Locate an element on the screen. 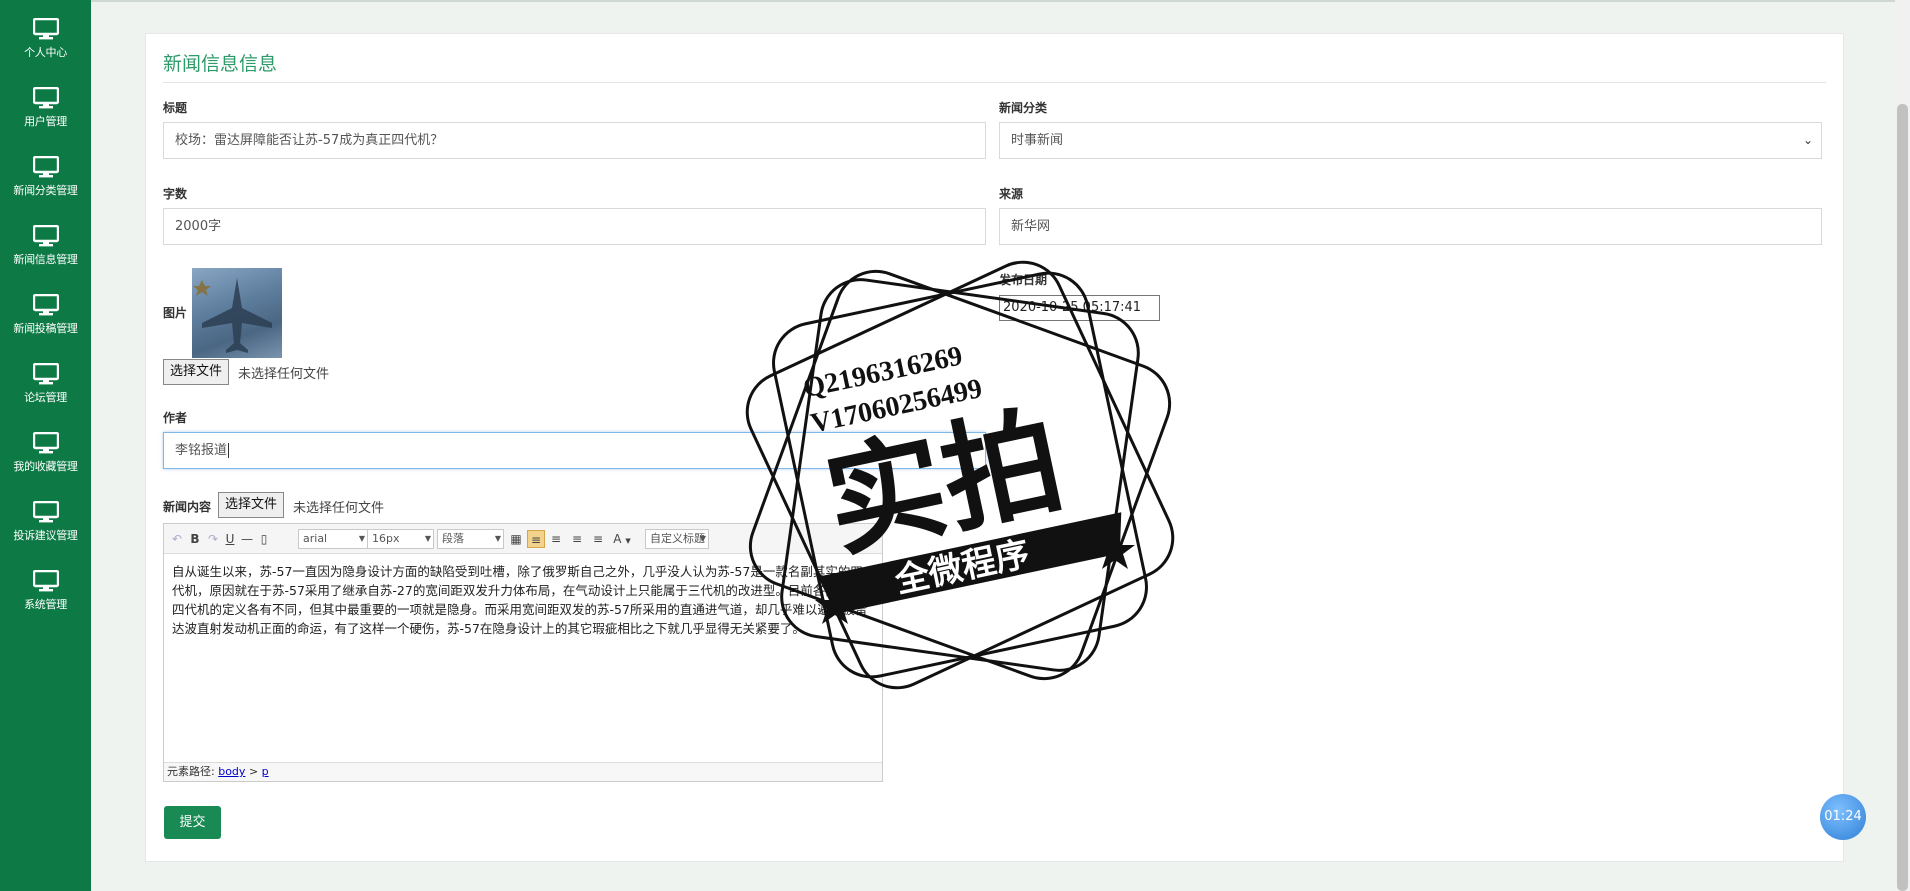 Image resolution: width=1910 pixels, height=891 pixels. font-size-value: 16px is located at coordinates (386, 538).